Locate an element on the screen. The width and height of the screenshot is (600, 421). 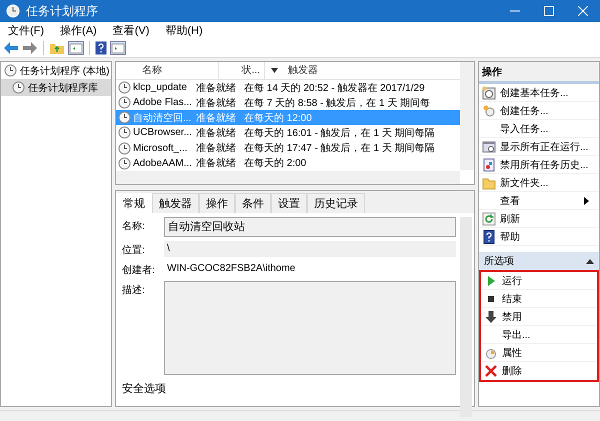
field-label: 名称: is located at coordinates (134, 227).